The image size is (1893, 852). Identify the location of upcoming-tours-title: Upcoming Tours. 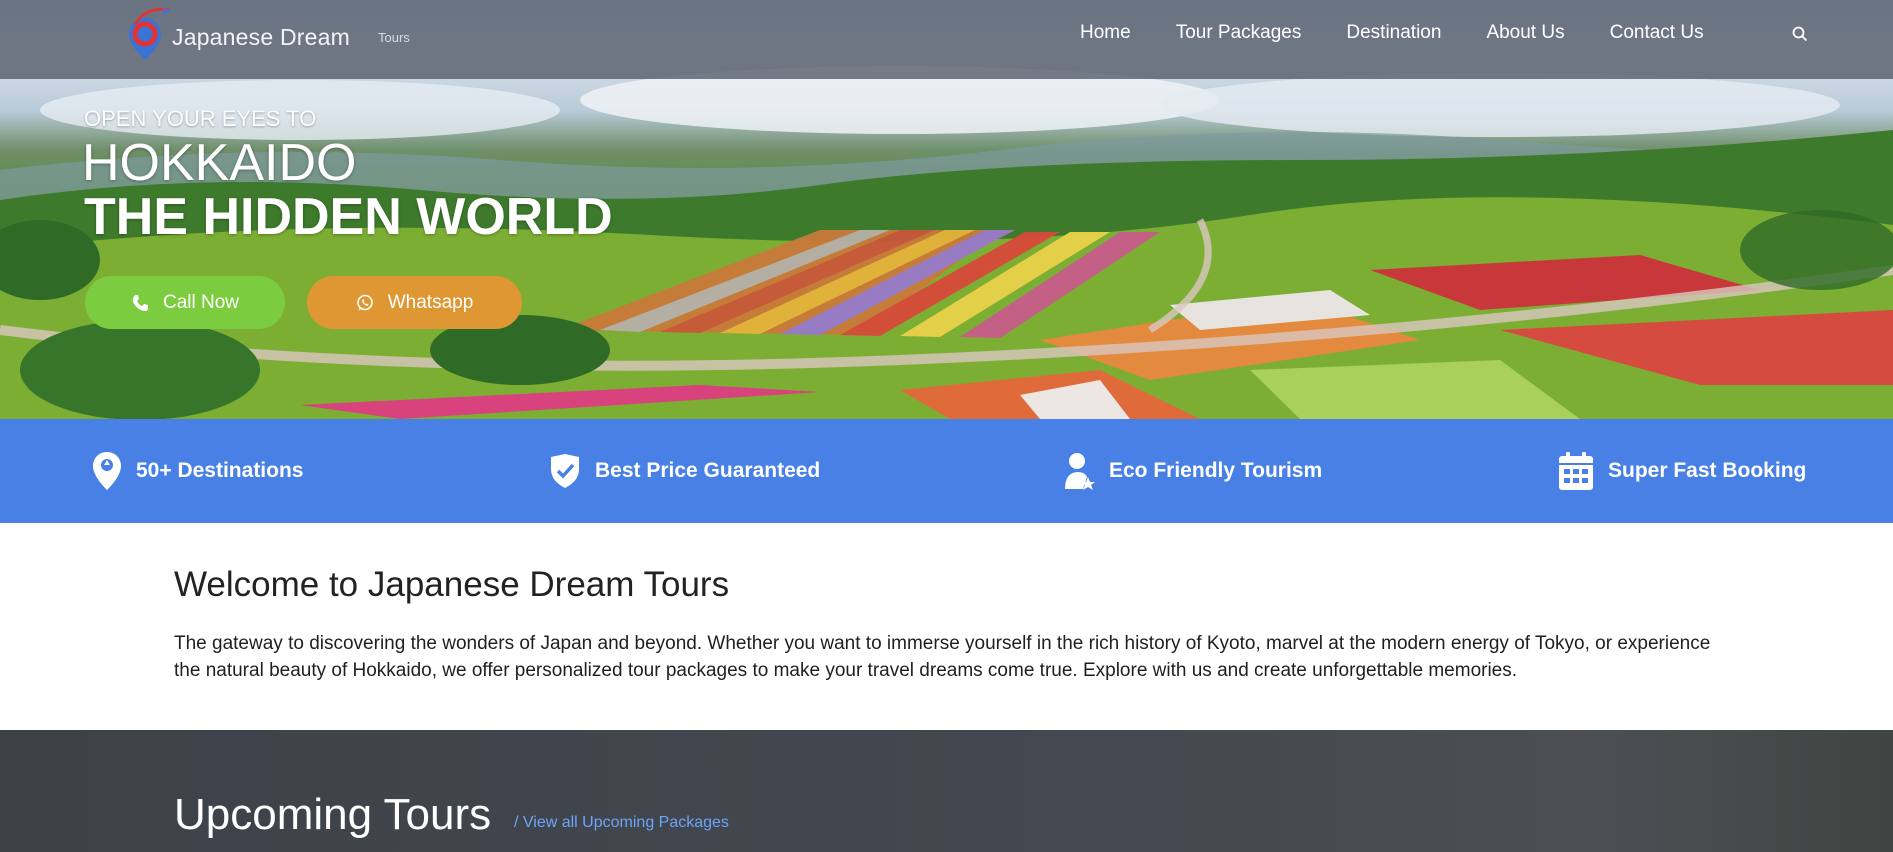
(333, 814).